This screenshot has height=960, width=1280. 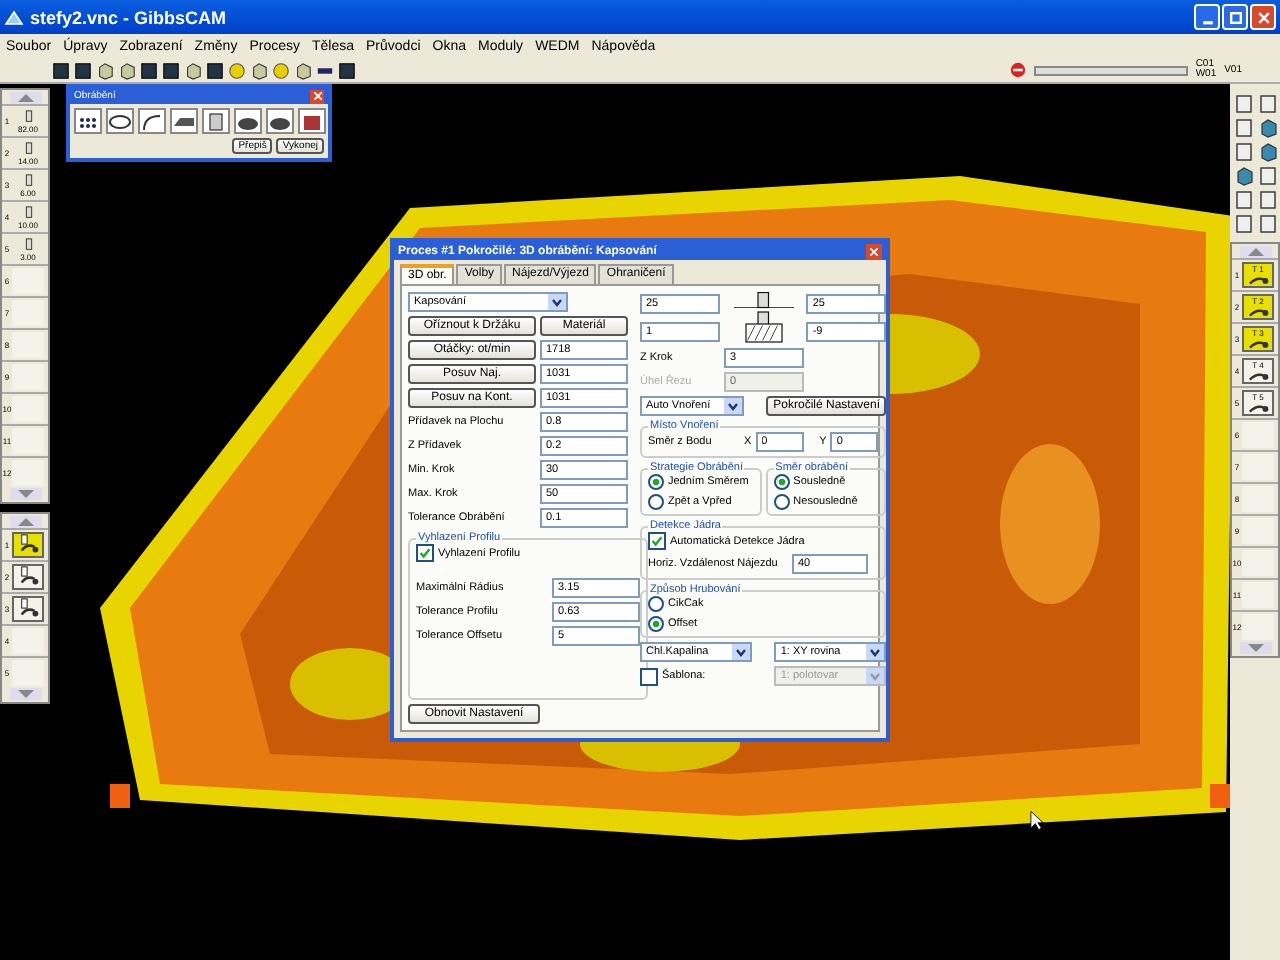 I want to click on app-icon, so click(x=14, y=17).